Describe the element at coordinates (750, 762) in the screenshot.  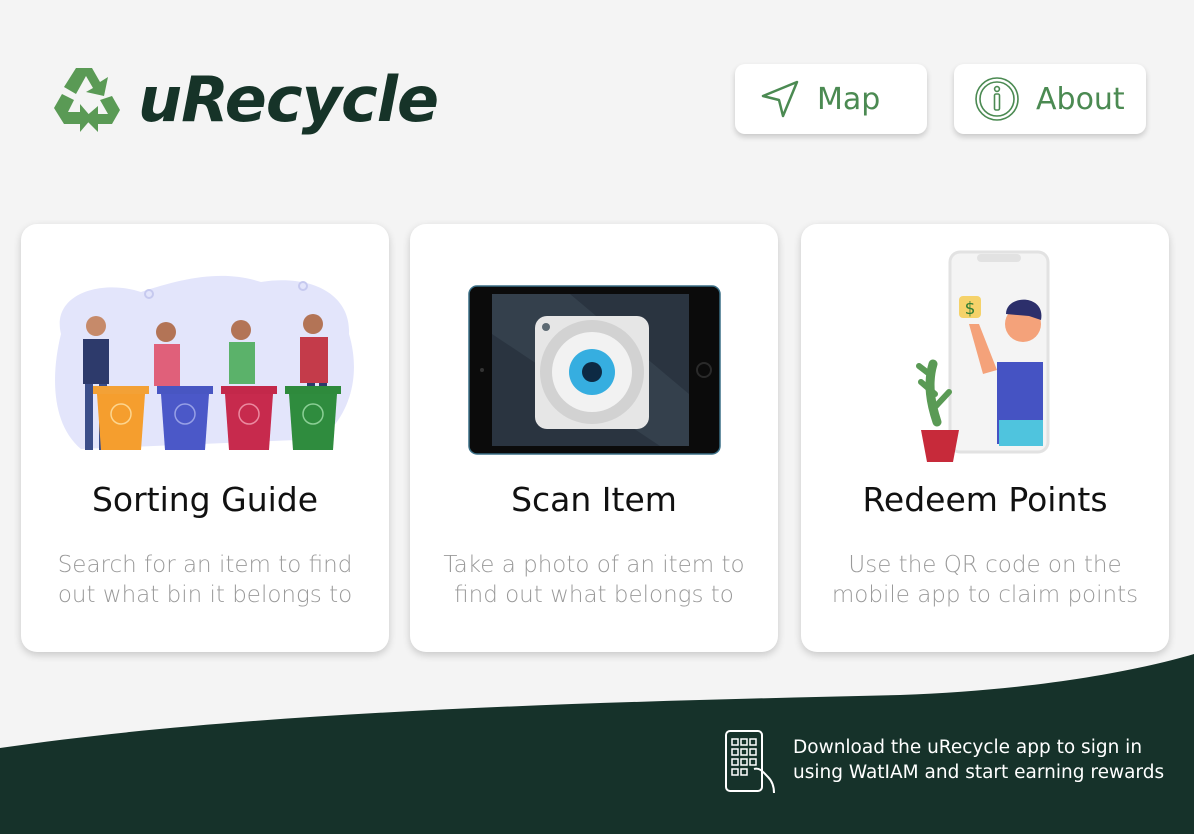
I see `phone-download-icon` at that location.